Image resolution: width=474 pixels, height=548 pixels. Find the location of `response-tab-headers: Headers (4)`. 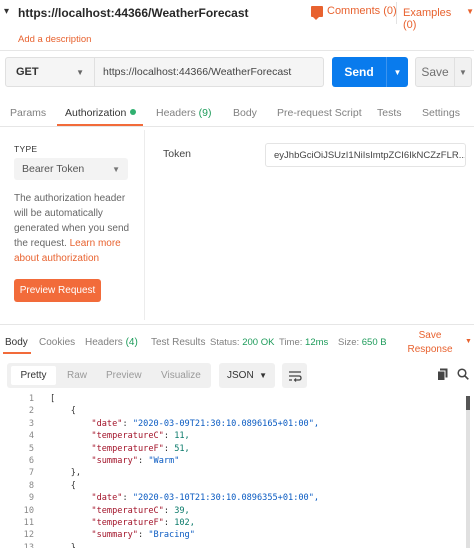

response-tab-headers: Headers (4) is located at coordinates (111, 342).